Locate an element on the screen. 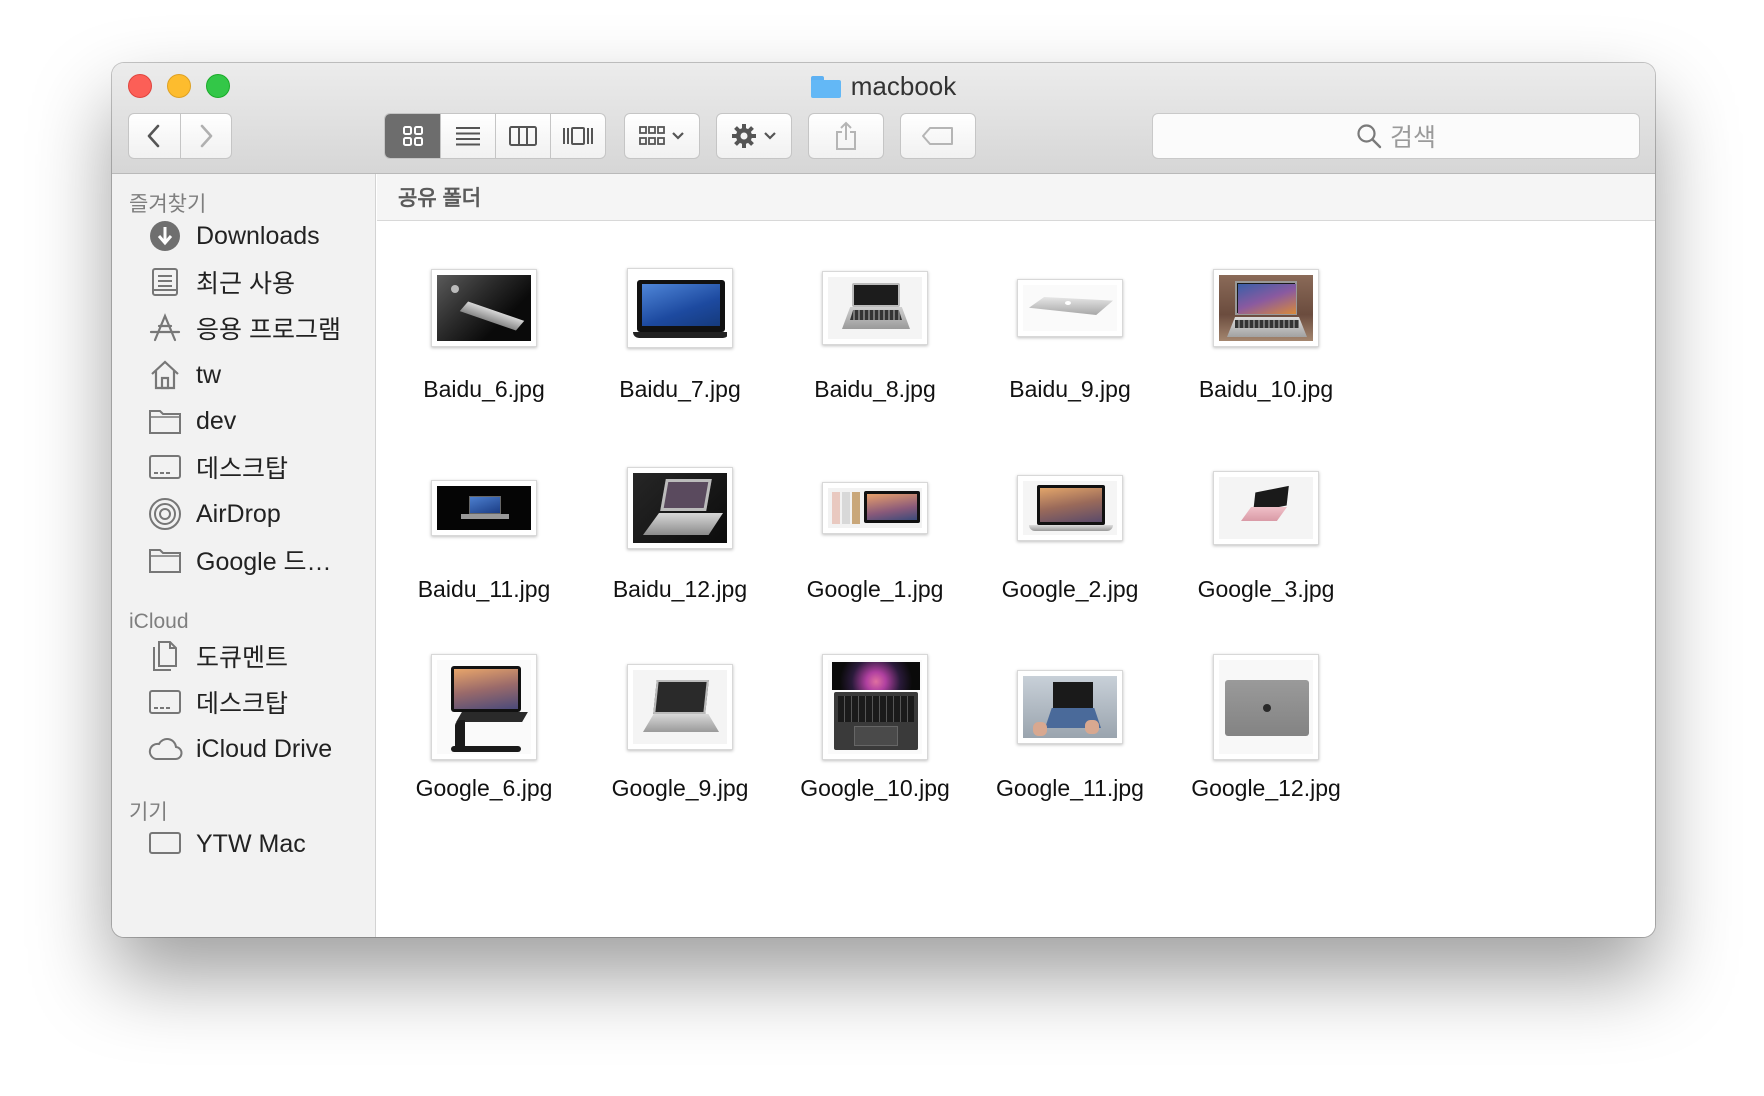 This screenshot has width=1764, height=1096. navigation-buttons is located at coordinates (180, 136).